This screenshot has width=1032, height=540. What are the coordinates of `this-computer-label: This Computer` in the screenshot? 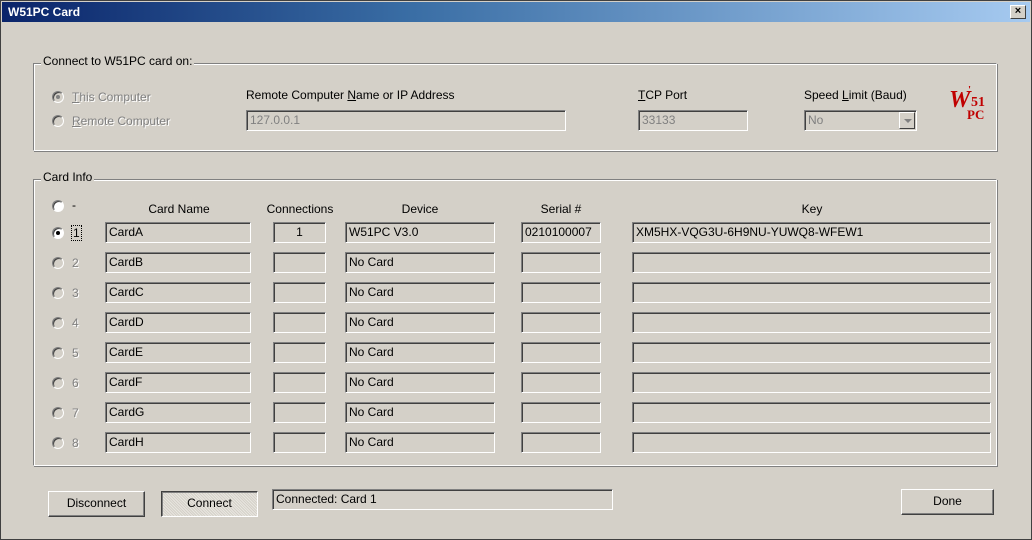 It's located at (111, 97).